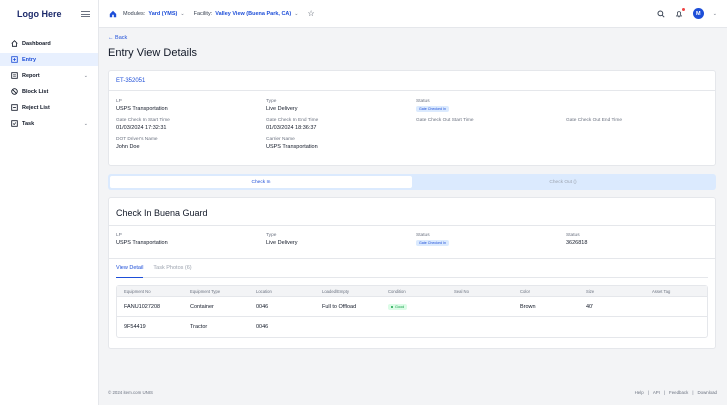 This screenshot has width=727, height=405. Describe the element at coordinates (392, 306) in the screenshot. I see `status-dot` at that location.